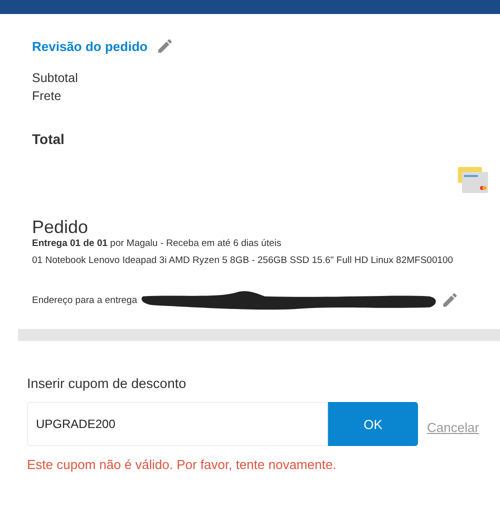  Describe the element at coordinates (243, 260) in the screenshot. I see `product-name: 01 Notebook Lenovo Ideapad 3i AMD Ryzen 5 8GB - 256GB SSD 15.6" Full HD Linux 82MFS00100` at that location.